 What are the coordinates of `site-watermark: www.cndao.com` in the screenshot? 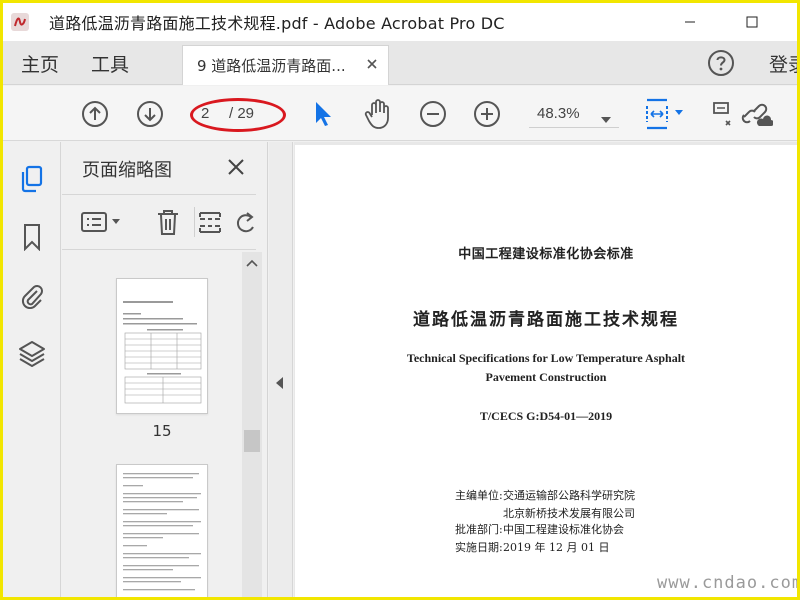 It's located at (728, 583).